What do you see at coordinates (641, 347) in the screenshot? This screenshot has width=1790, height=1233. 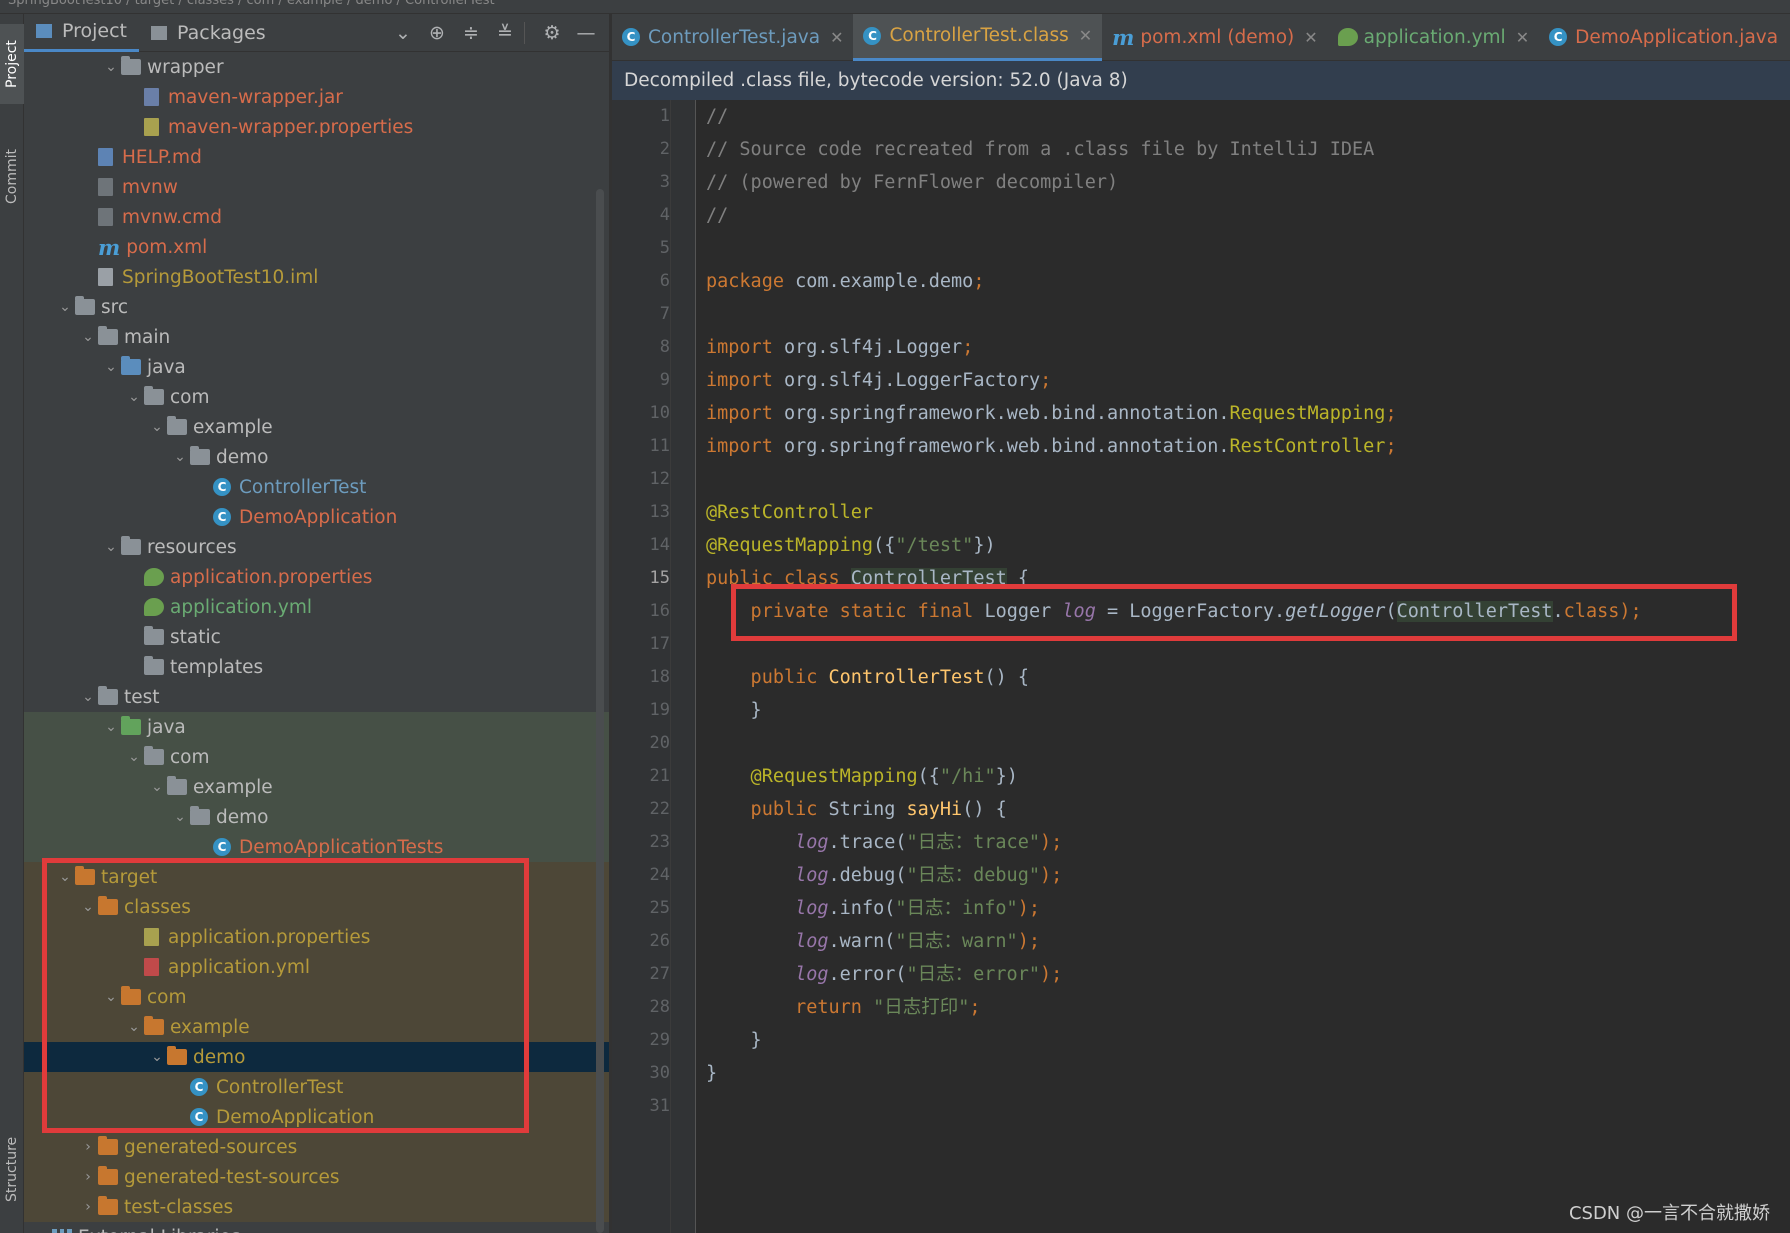 I see `line-number: 8` at bounding box center [641, 347].